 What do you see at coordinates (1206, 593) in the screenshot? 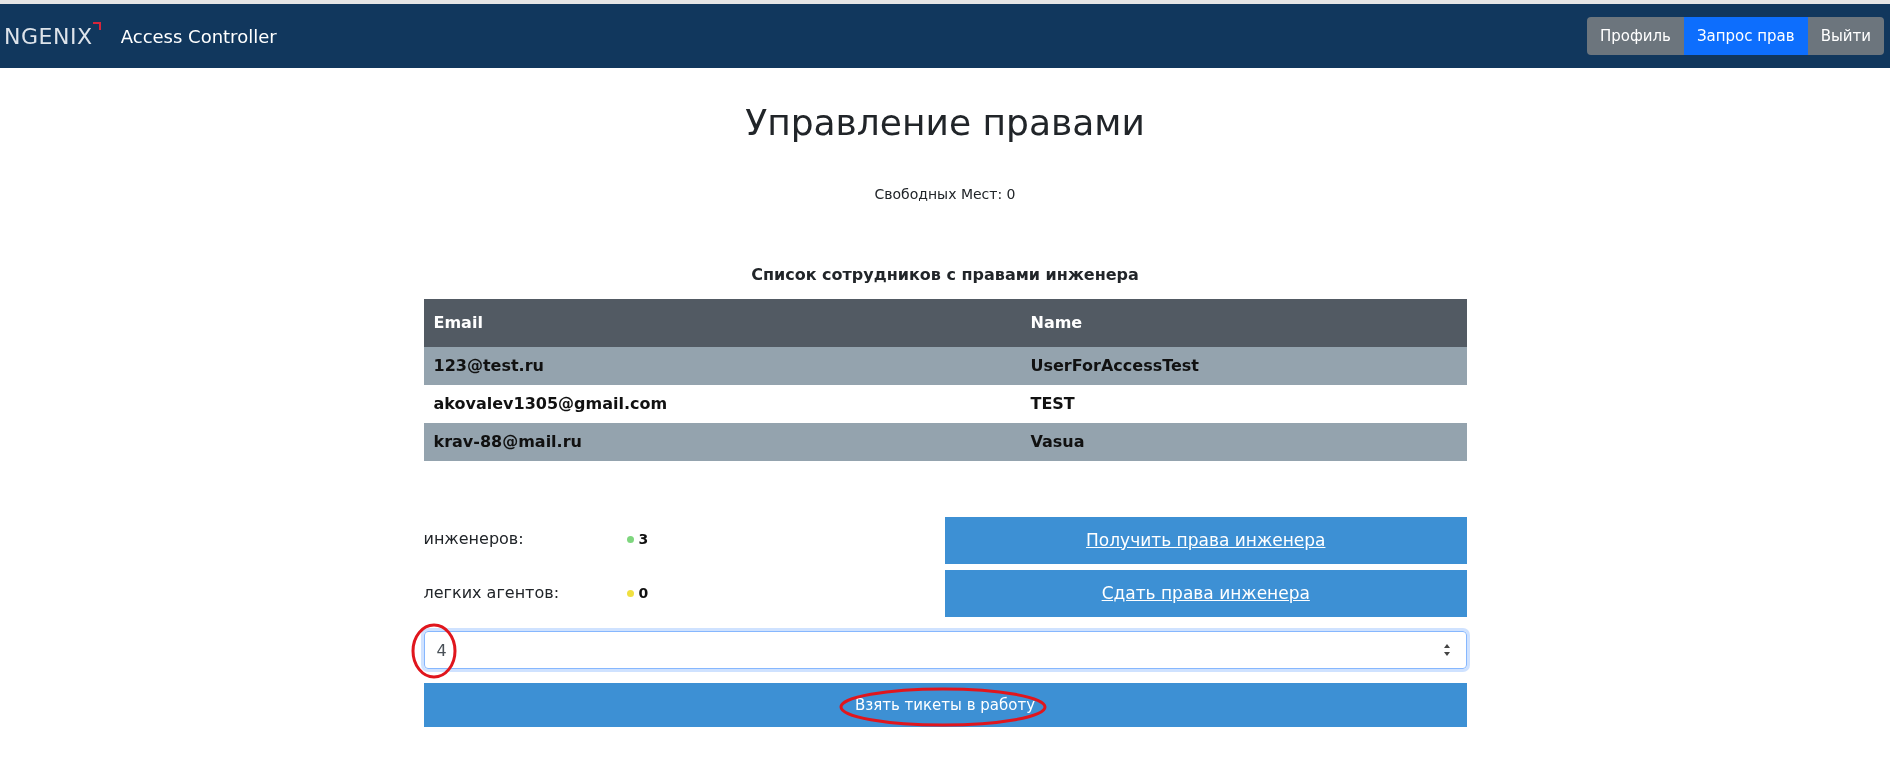
I see `rights-button: Сдать права инженера` at bounding box center [1206, 593].